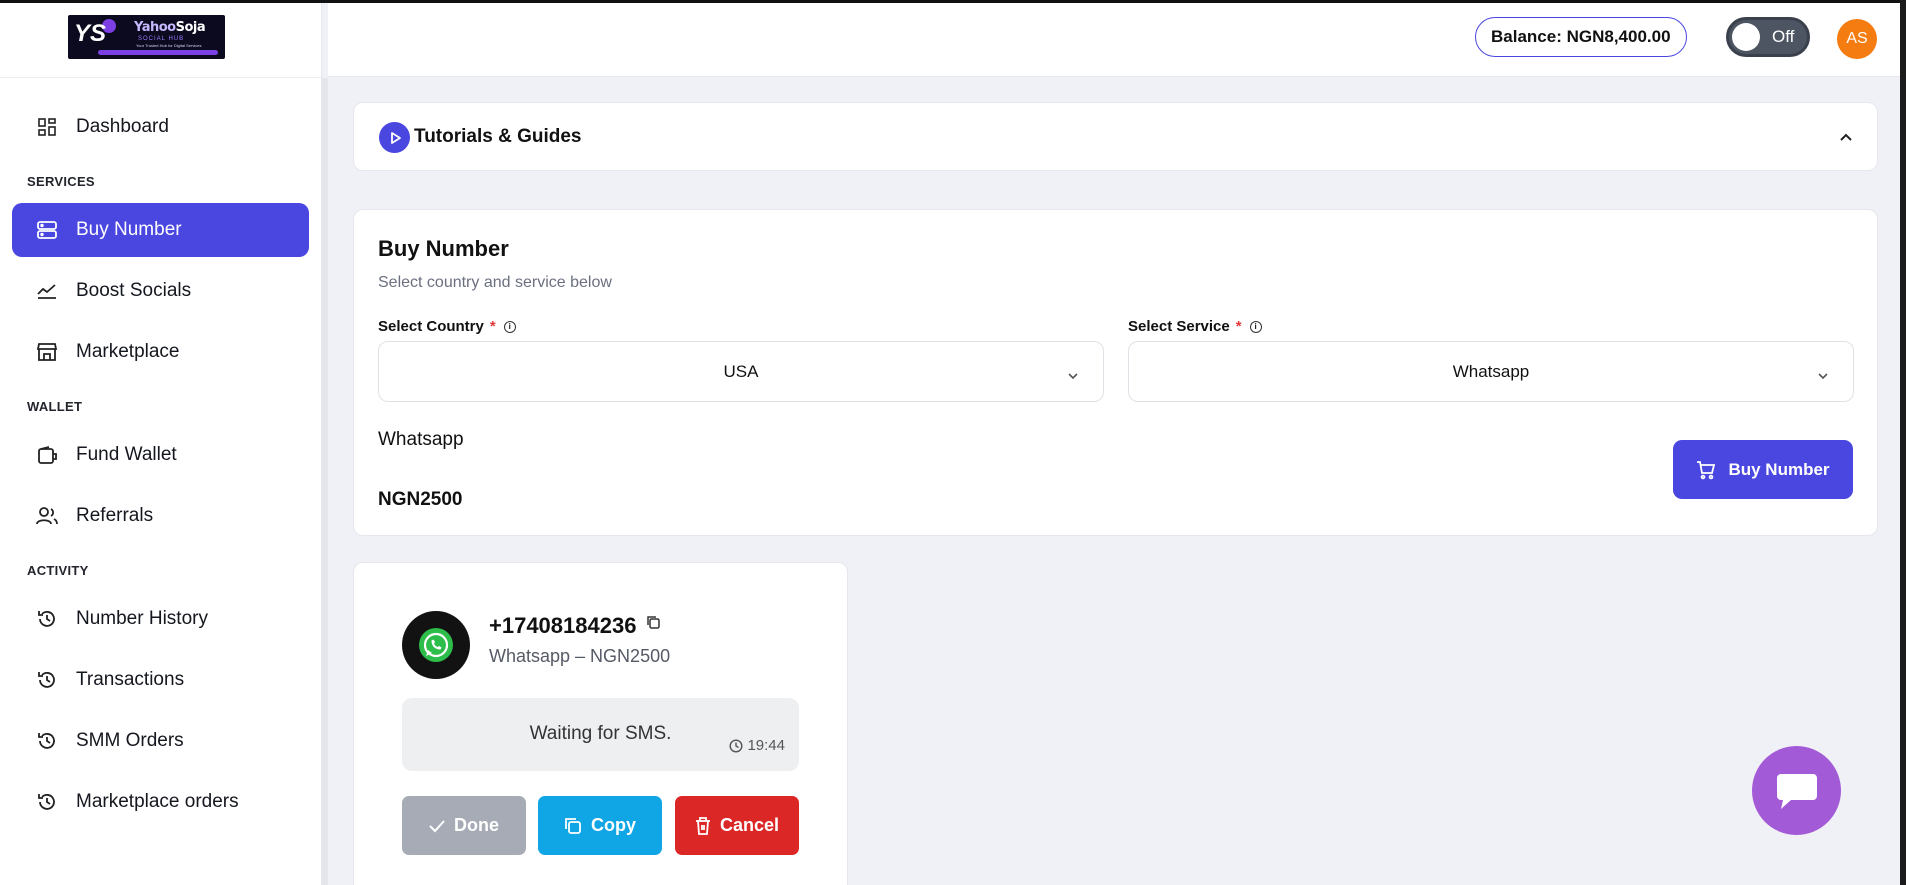 This screenshot has height=885, width=1906. I want to click on cancel-label: Cancel, so click(749, 825).